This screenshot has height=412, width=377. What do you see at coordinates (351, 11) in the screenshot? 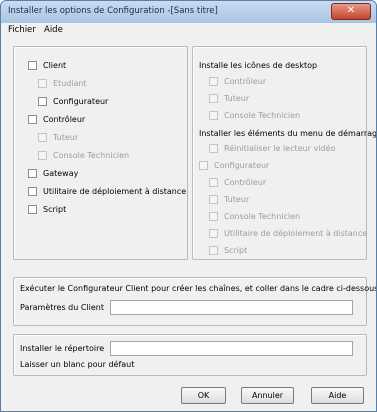
I see `close-button: ✕` at bounding box center [351, 11].